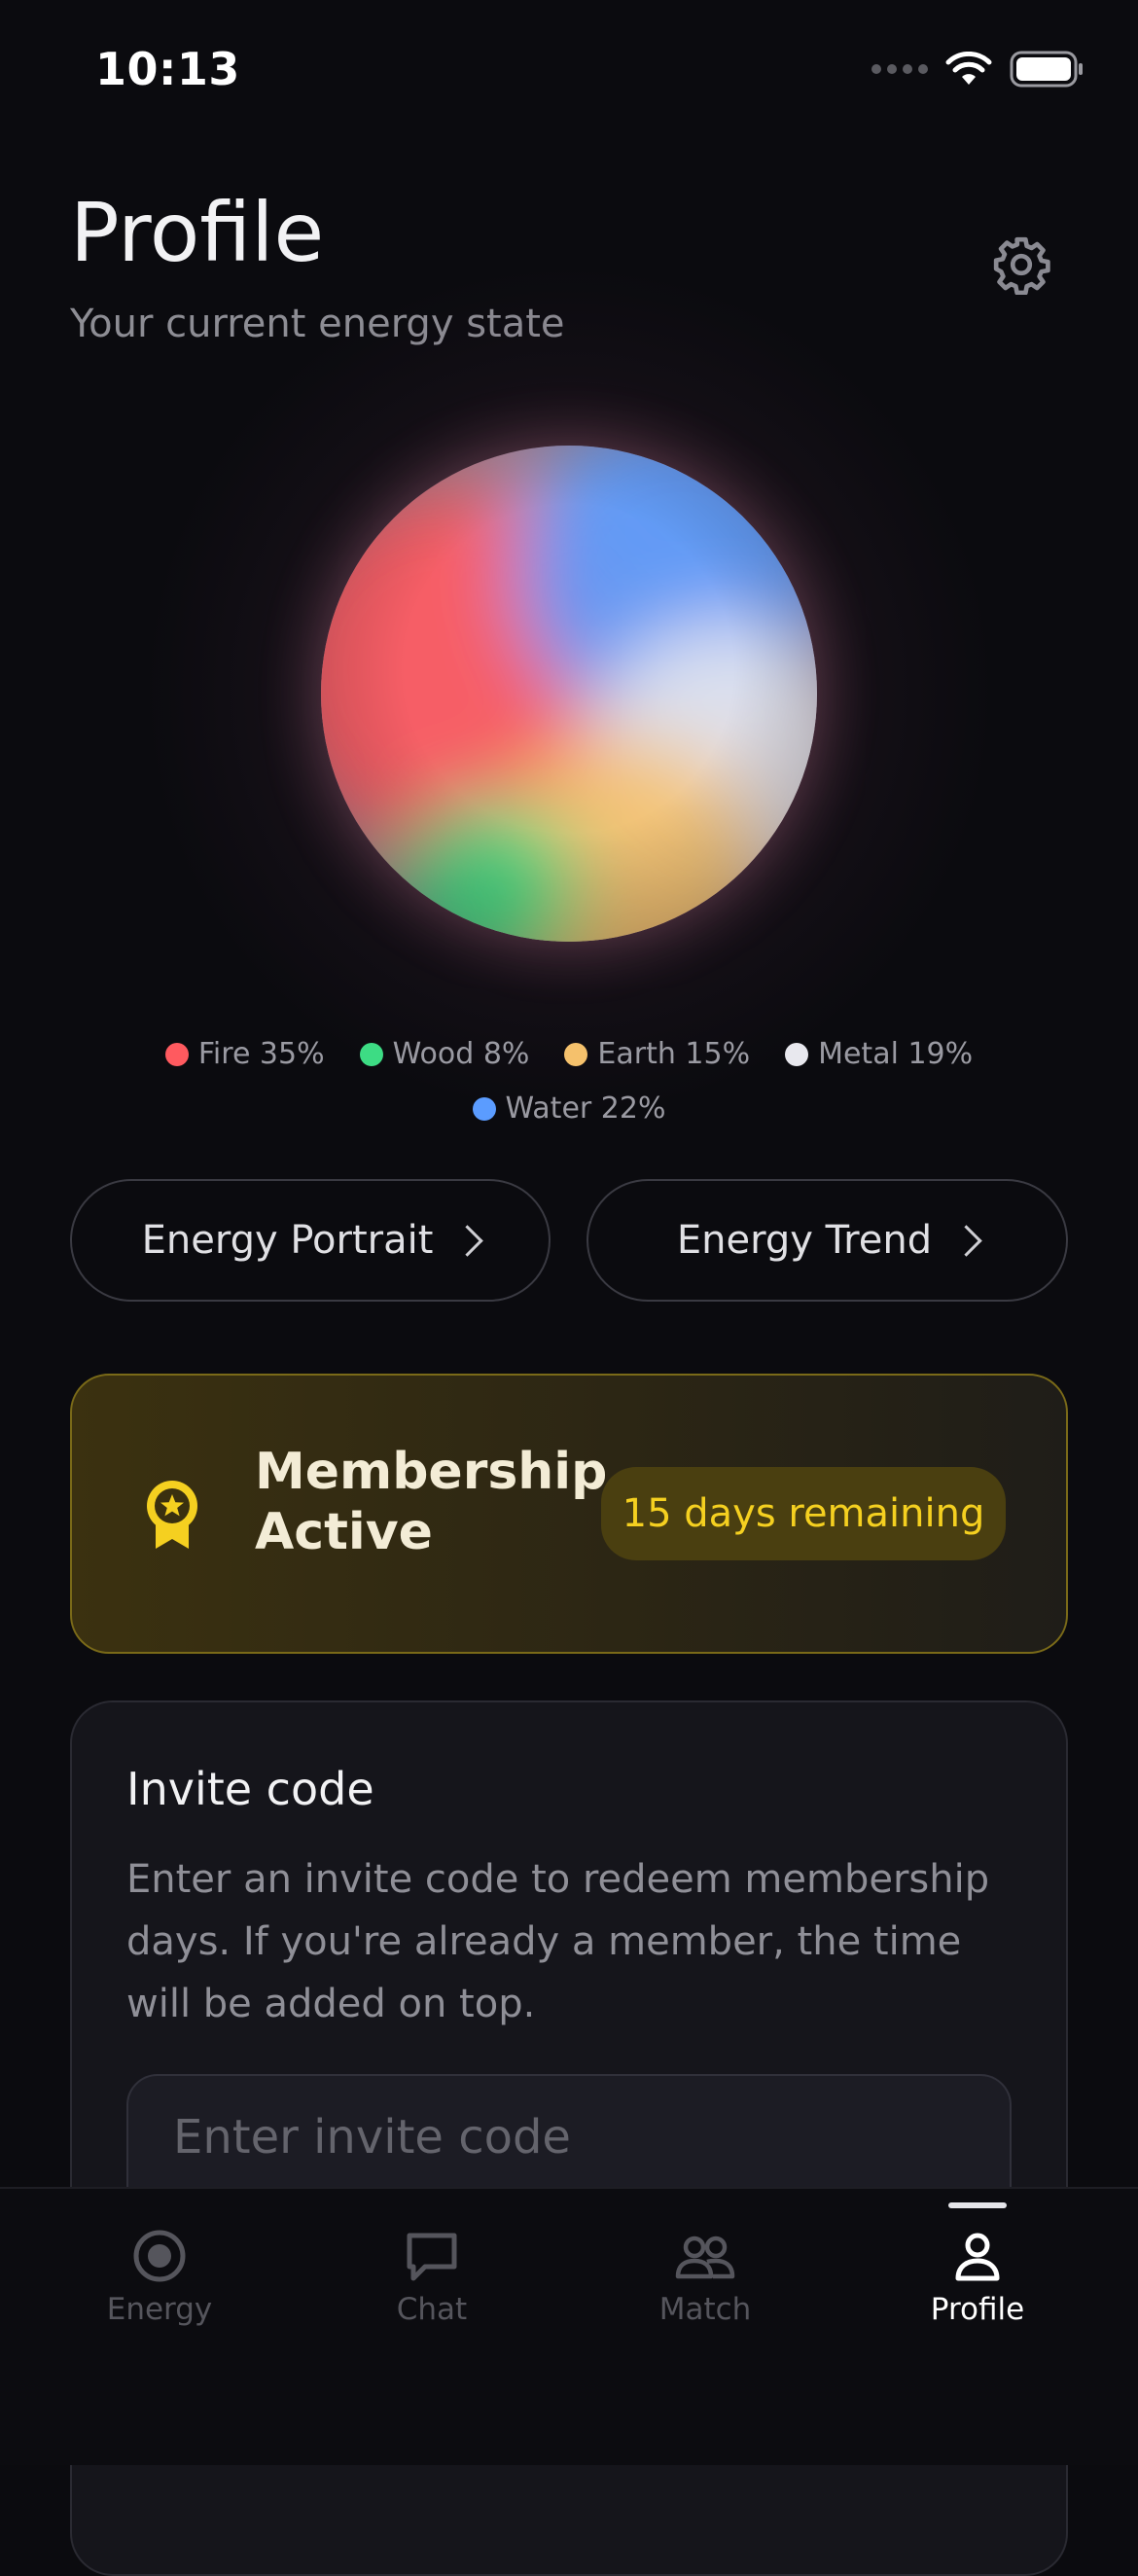  I want to click on gear-icon, so click(1021, 265).